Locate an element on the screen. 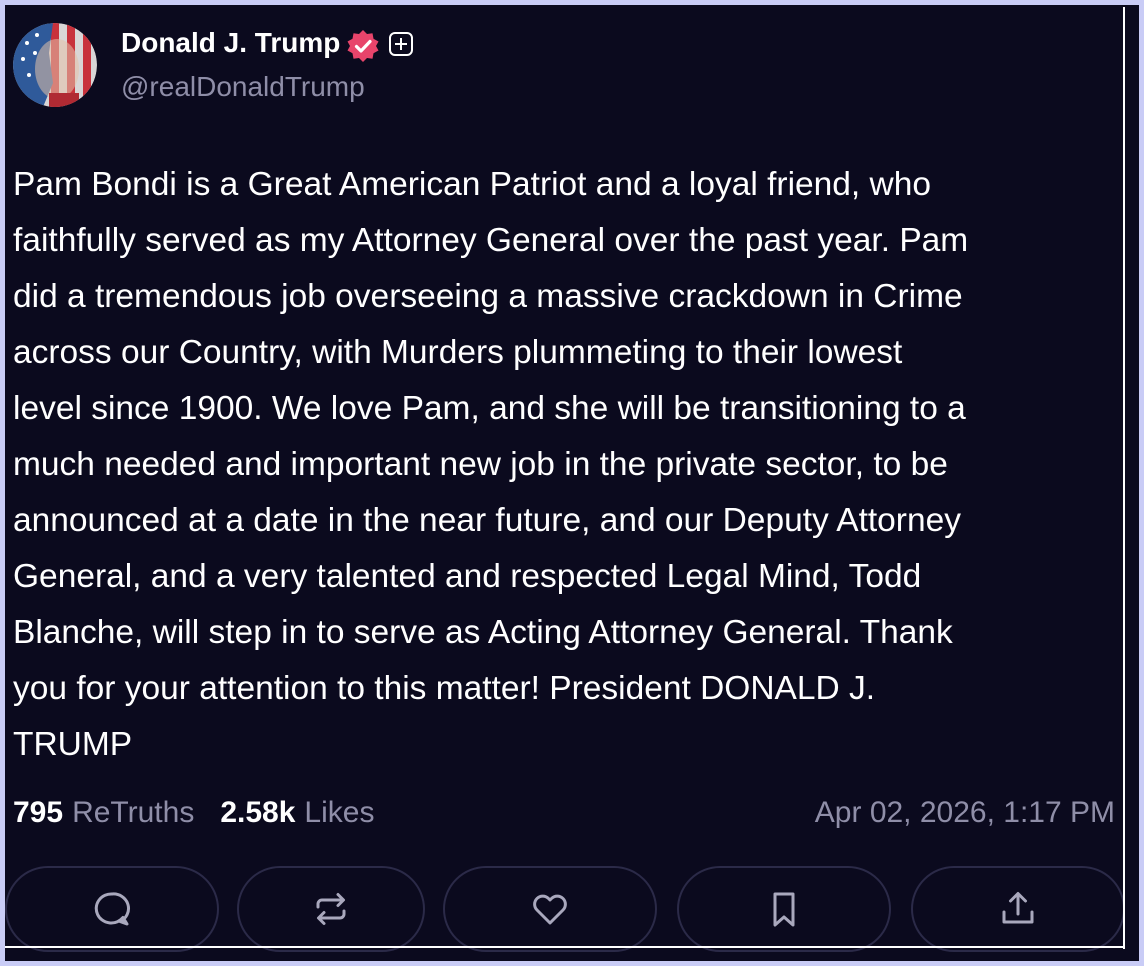  post-stats: 795 ReTruths 2.58k Likes is located at coordinates (193, 813).